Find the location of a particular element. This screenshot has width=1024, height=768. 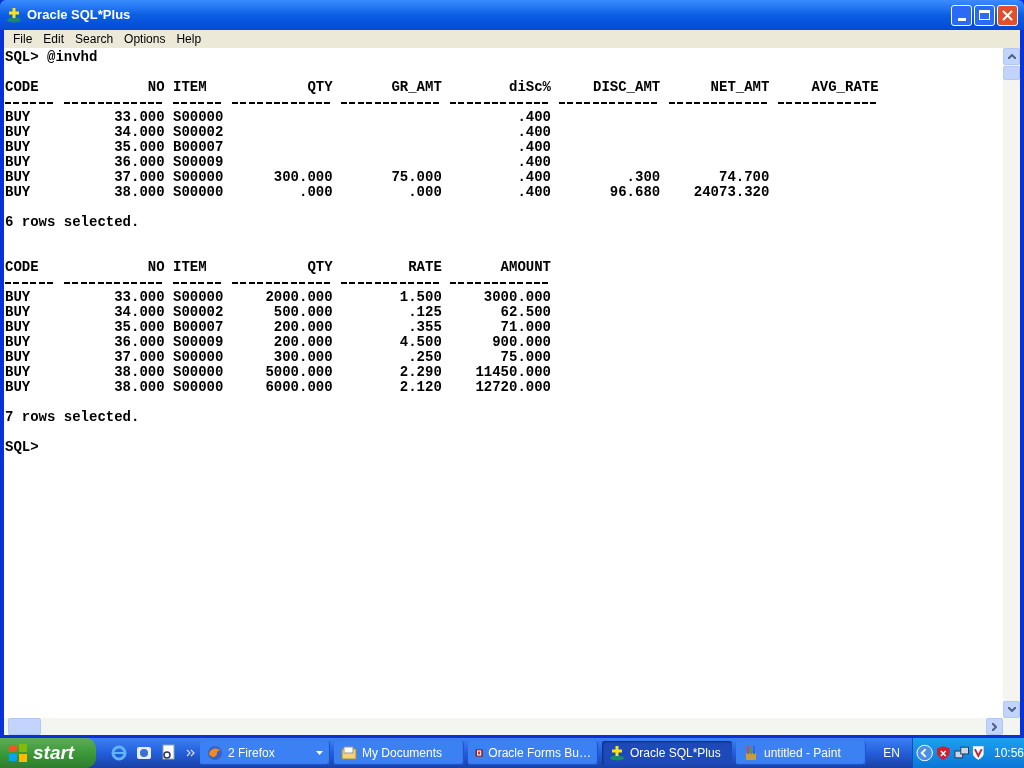

table-cell: 75.000 is located at coordinates (416, 177).